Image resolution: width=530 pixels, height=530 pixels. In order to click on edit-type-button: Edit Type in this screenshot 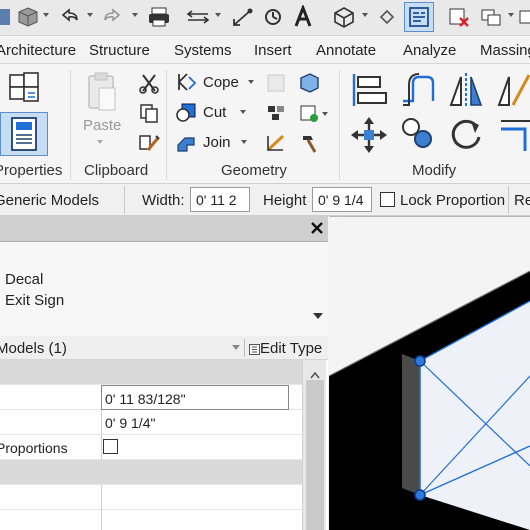, I will do `click(291, 348)`.